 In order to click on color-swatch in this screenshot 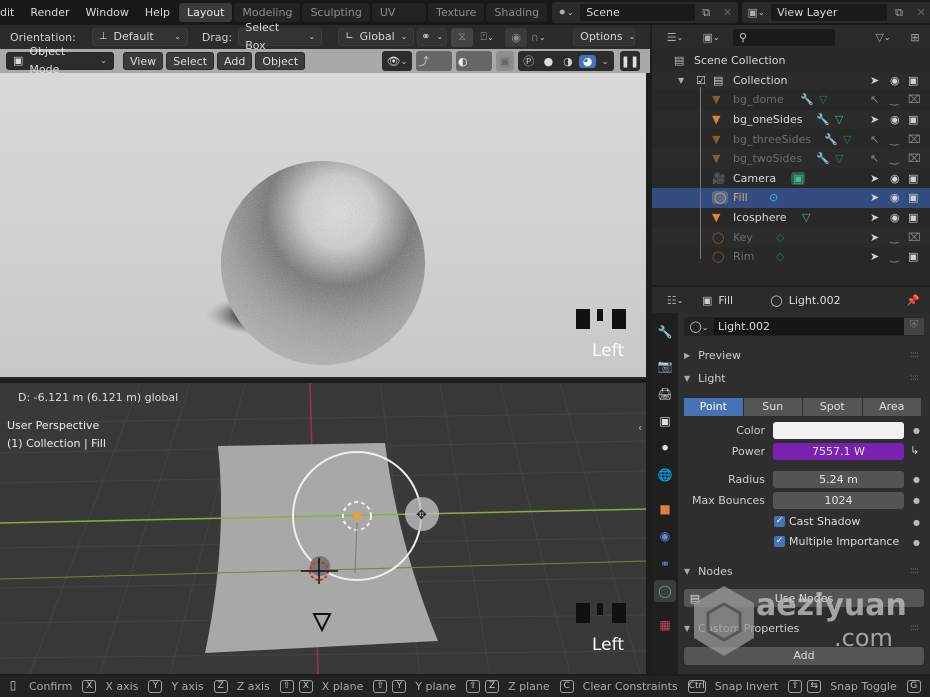, I will do `click(838, 430)`.